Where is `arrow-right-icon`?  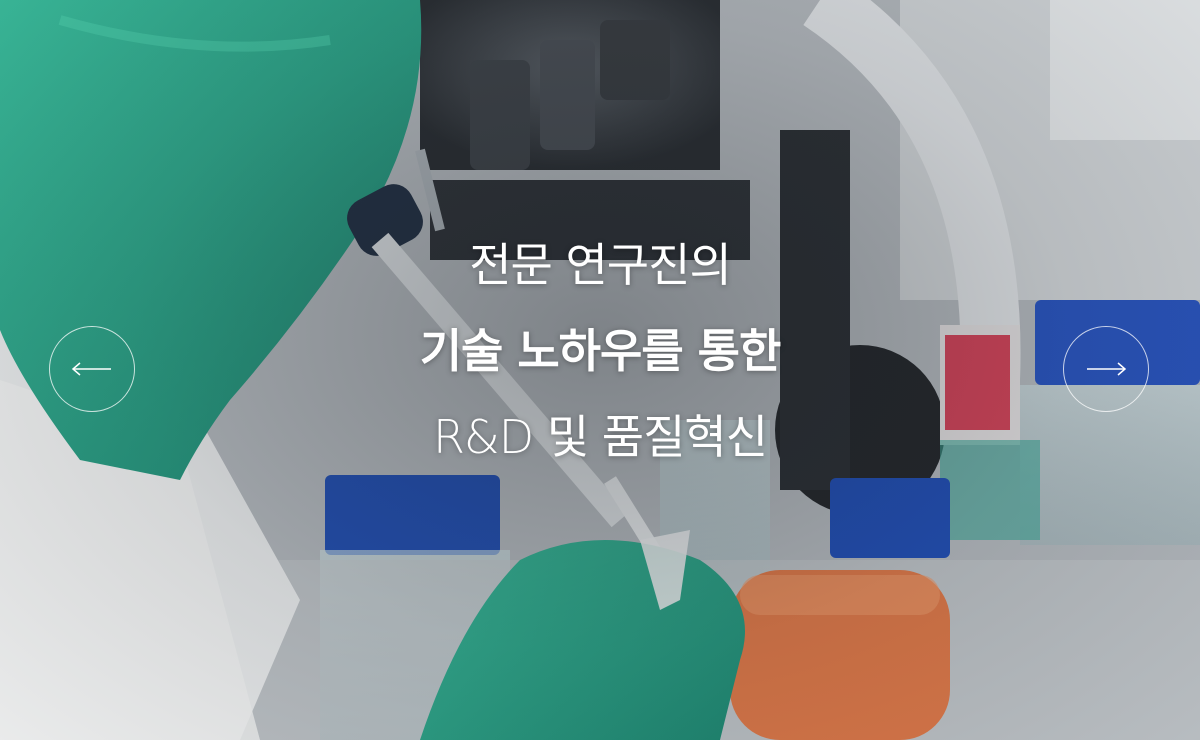 arrow-right-icon is located at coordinates (1107, 369).